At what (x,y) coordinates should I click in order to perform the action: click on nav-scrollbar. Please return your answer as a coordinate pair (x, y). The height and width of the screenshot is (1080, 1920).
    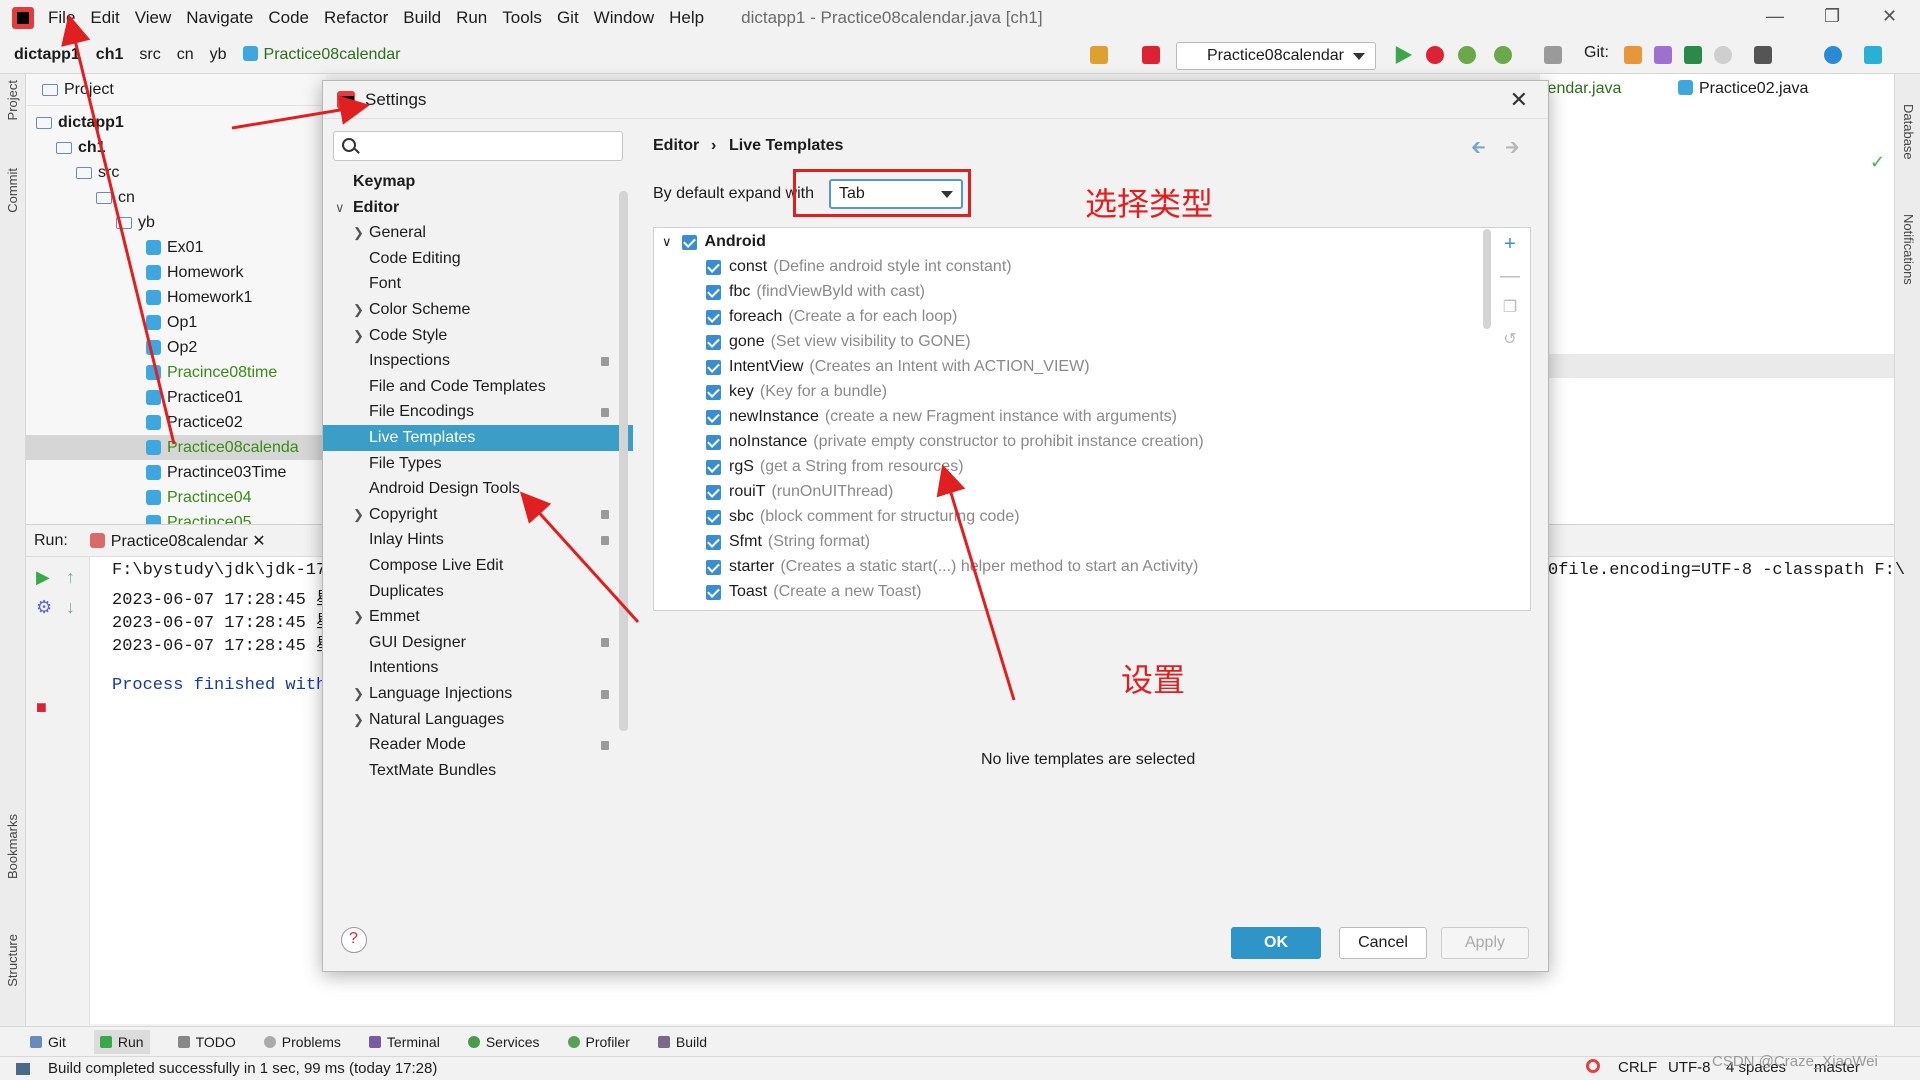
    Looking at the image, I should click on (623, 461).